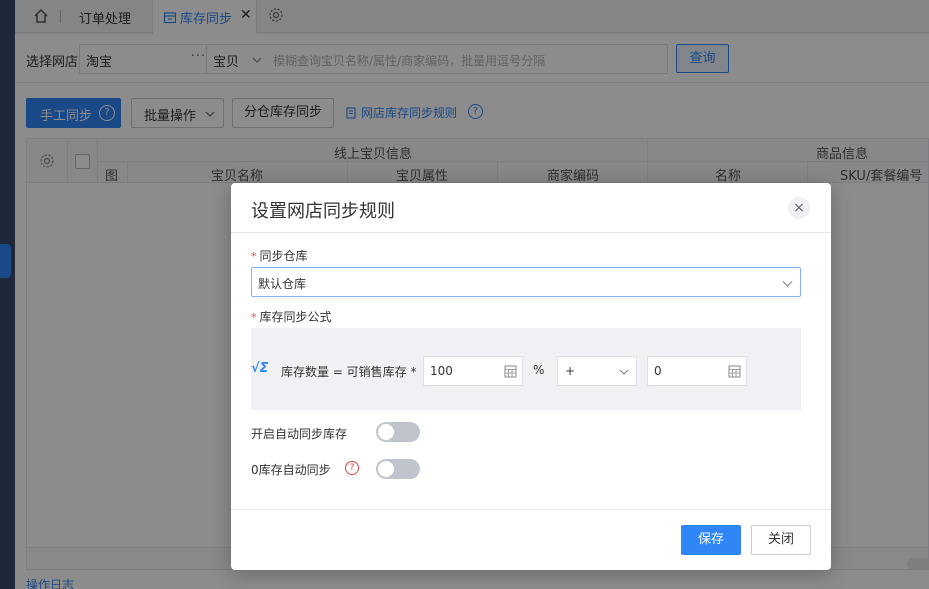  I want to click on warehouse-label-text: 同步仓库, so click(283, 256).